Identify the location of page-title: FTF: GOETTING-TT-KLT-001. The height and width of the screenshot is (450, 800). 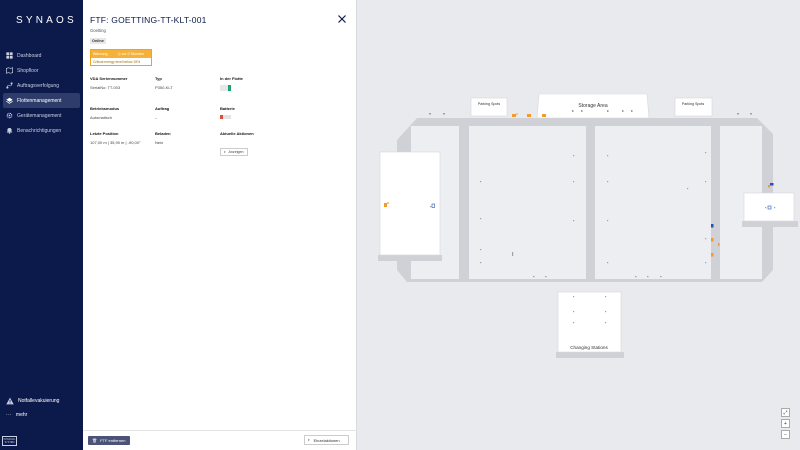
(148, 20).